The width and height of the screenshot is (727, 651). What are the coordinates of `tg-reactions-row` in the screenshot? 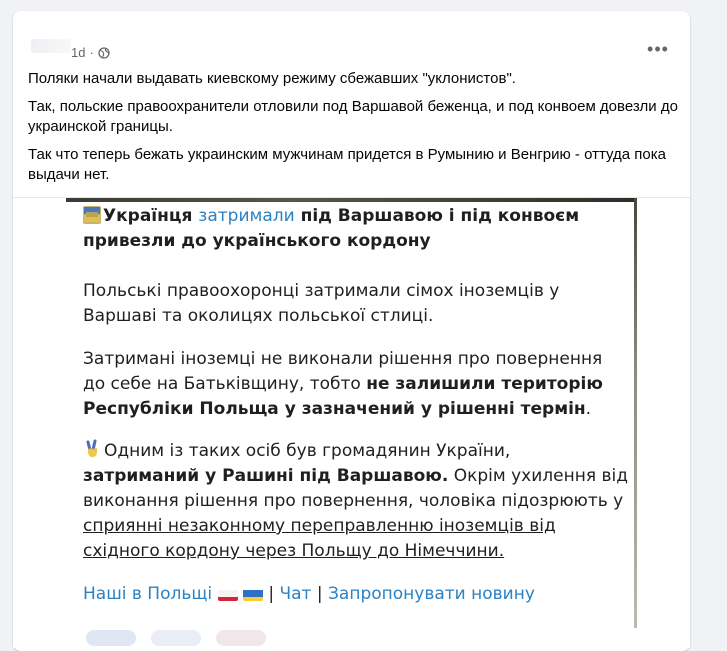 It's located at (350, 636).